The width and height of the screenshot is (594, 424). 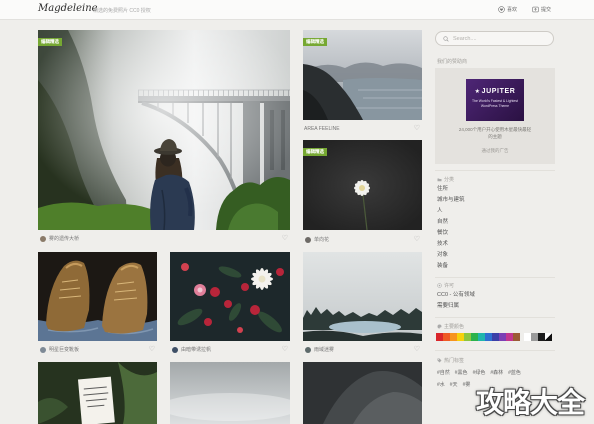 I want to click on license-link: 需要归属, so click(x=456, y=306).